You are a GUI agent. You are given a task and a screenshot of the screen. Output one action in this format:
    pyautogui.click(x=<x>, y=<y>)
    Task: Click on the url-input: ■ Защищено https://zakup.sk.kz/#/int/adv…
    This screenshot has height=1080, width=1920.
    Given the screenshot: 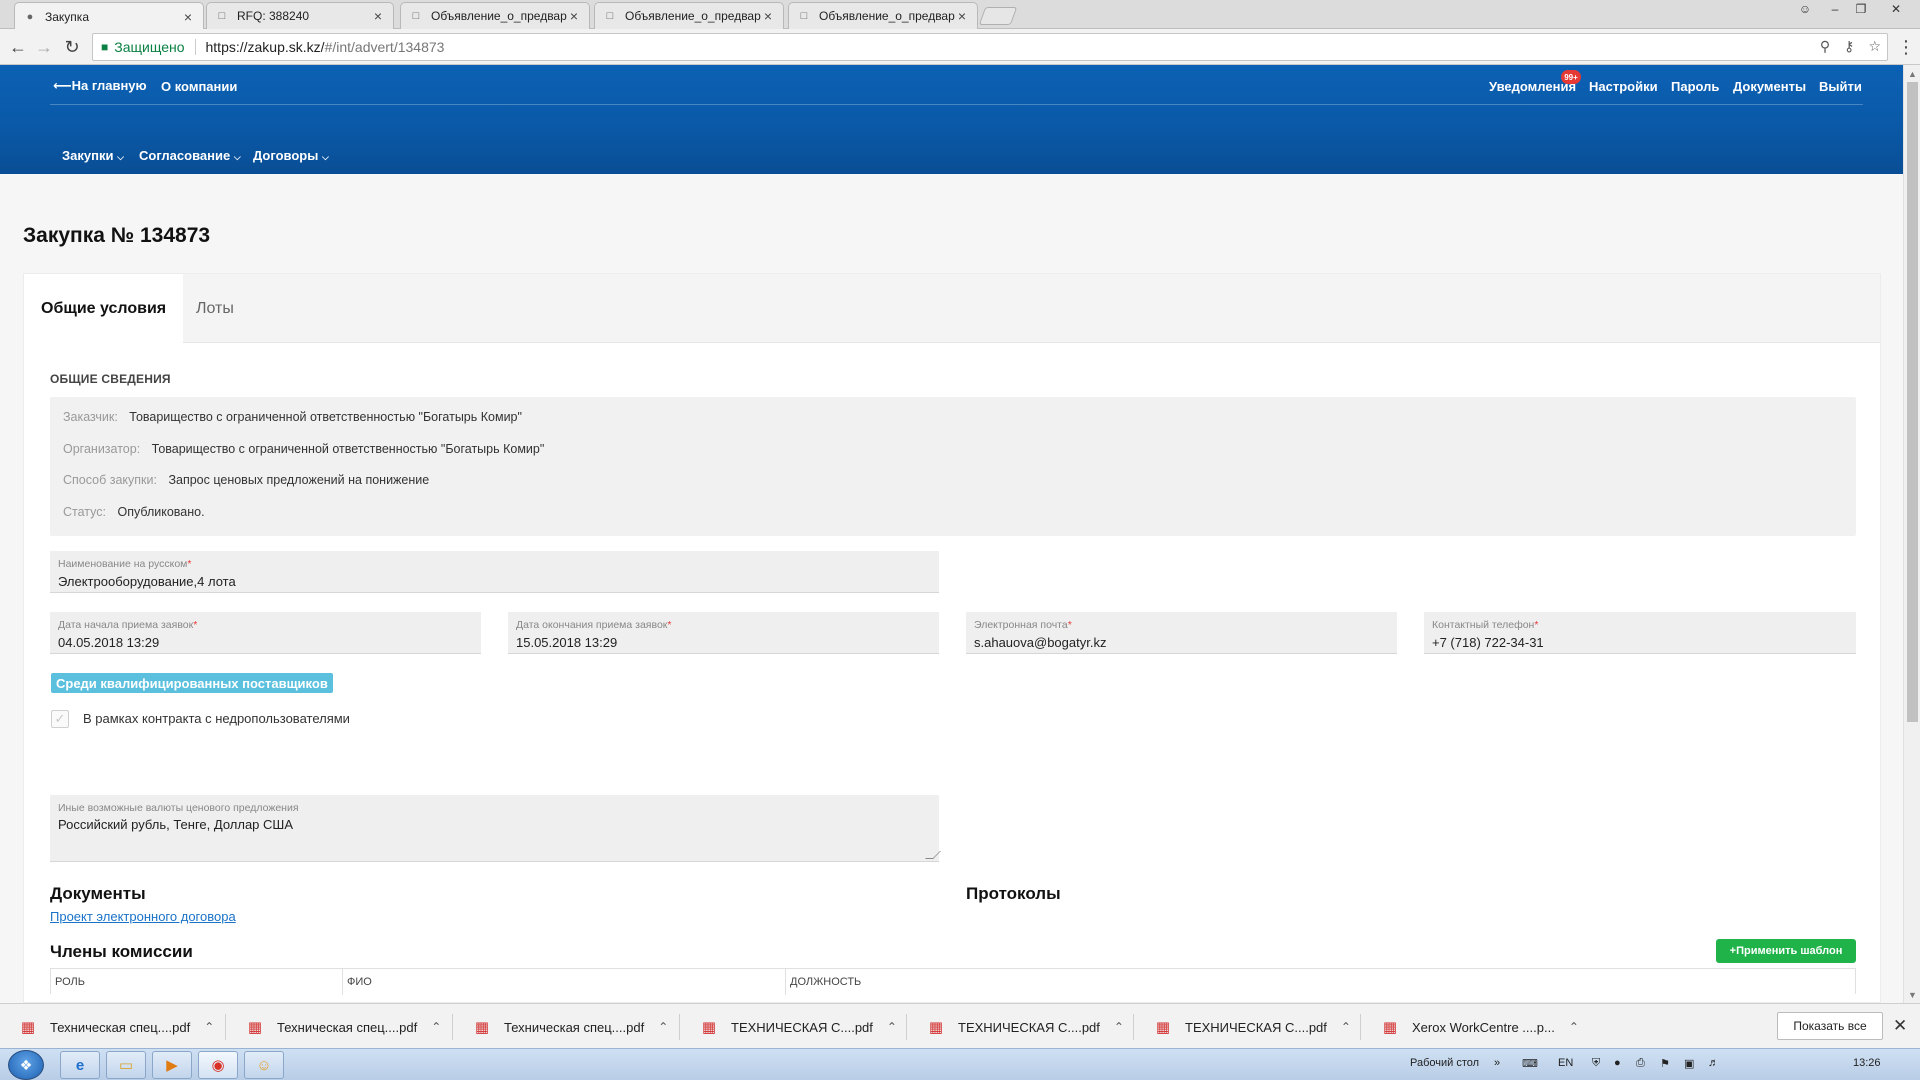 What is the action you would take?
    pyautogui.click(x=990, y=47)
    